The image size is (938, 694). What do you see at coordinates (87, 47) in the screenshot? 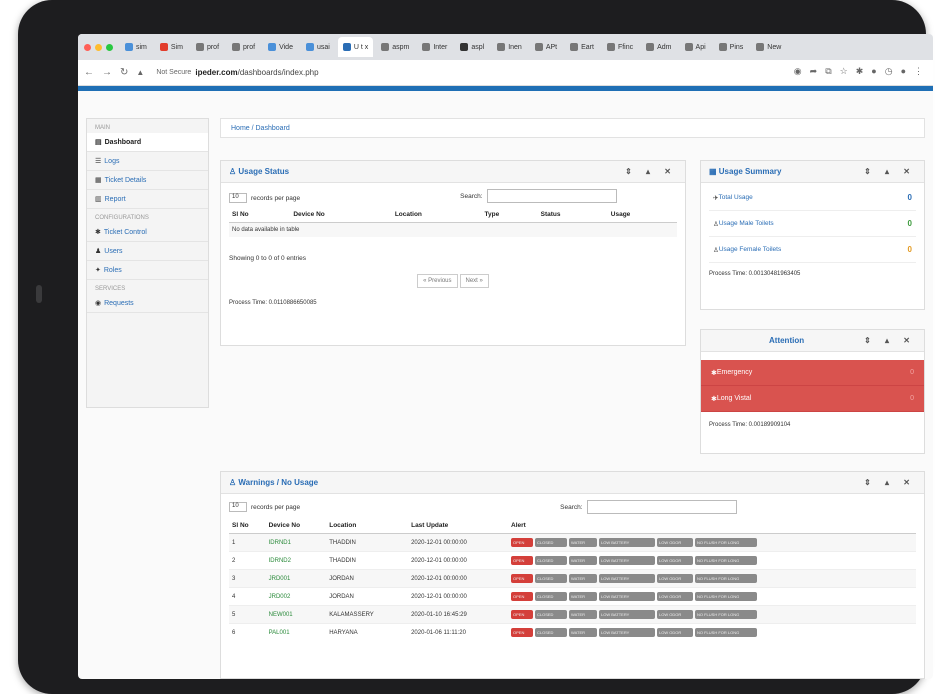
I see `close-window-button` at bounding box center [87, 47].